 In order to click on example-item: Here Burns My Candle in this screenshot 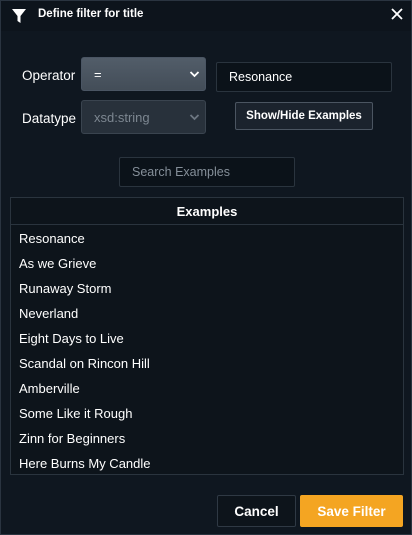, I will do `click(207, 463)`.